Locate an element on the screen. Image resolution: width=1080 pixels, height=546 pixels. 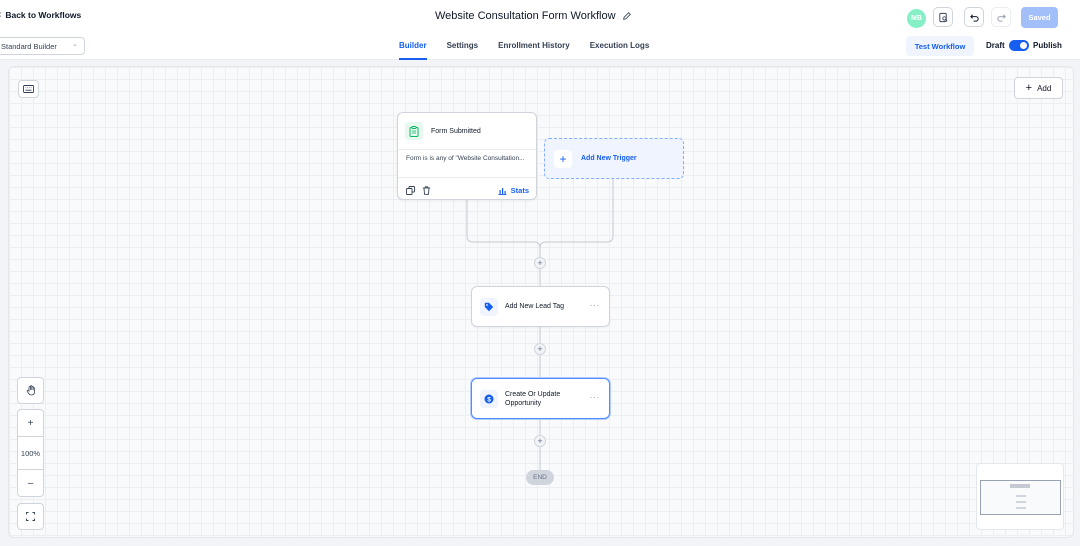
keyboard-icon is located at coordinates (28, 89).